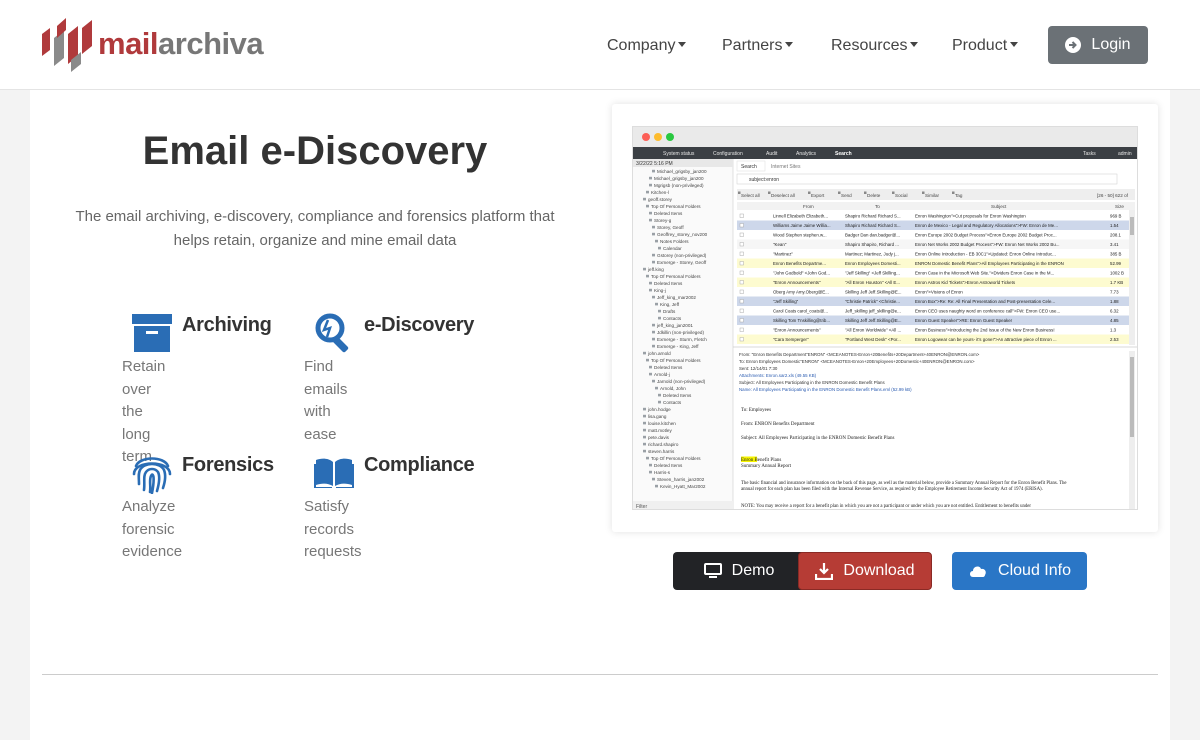 The image size is (1200, 740). What do you see at coordinates (682, 234) in the screenshot?
I see `tree-node: Geoffrey_storey_nov200` at bounding box center [682, 234].